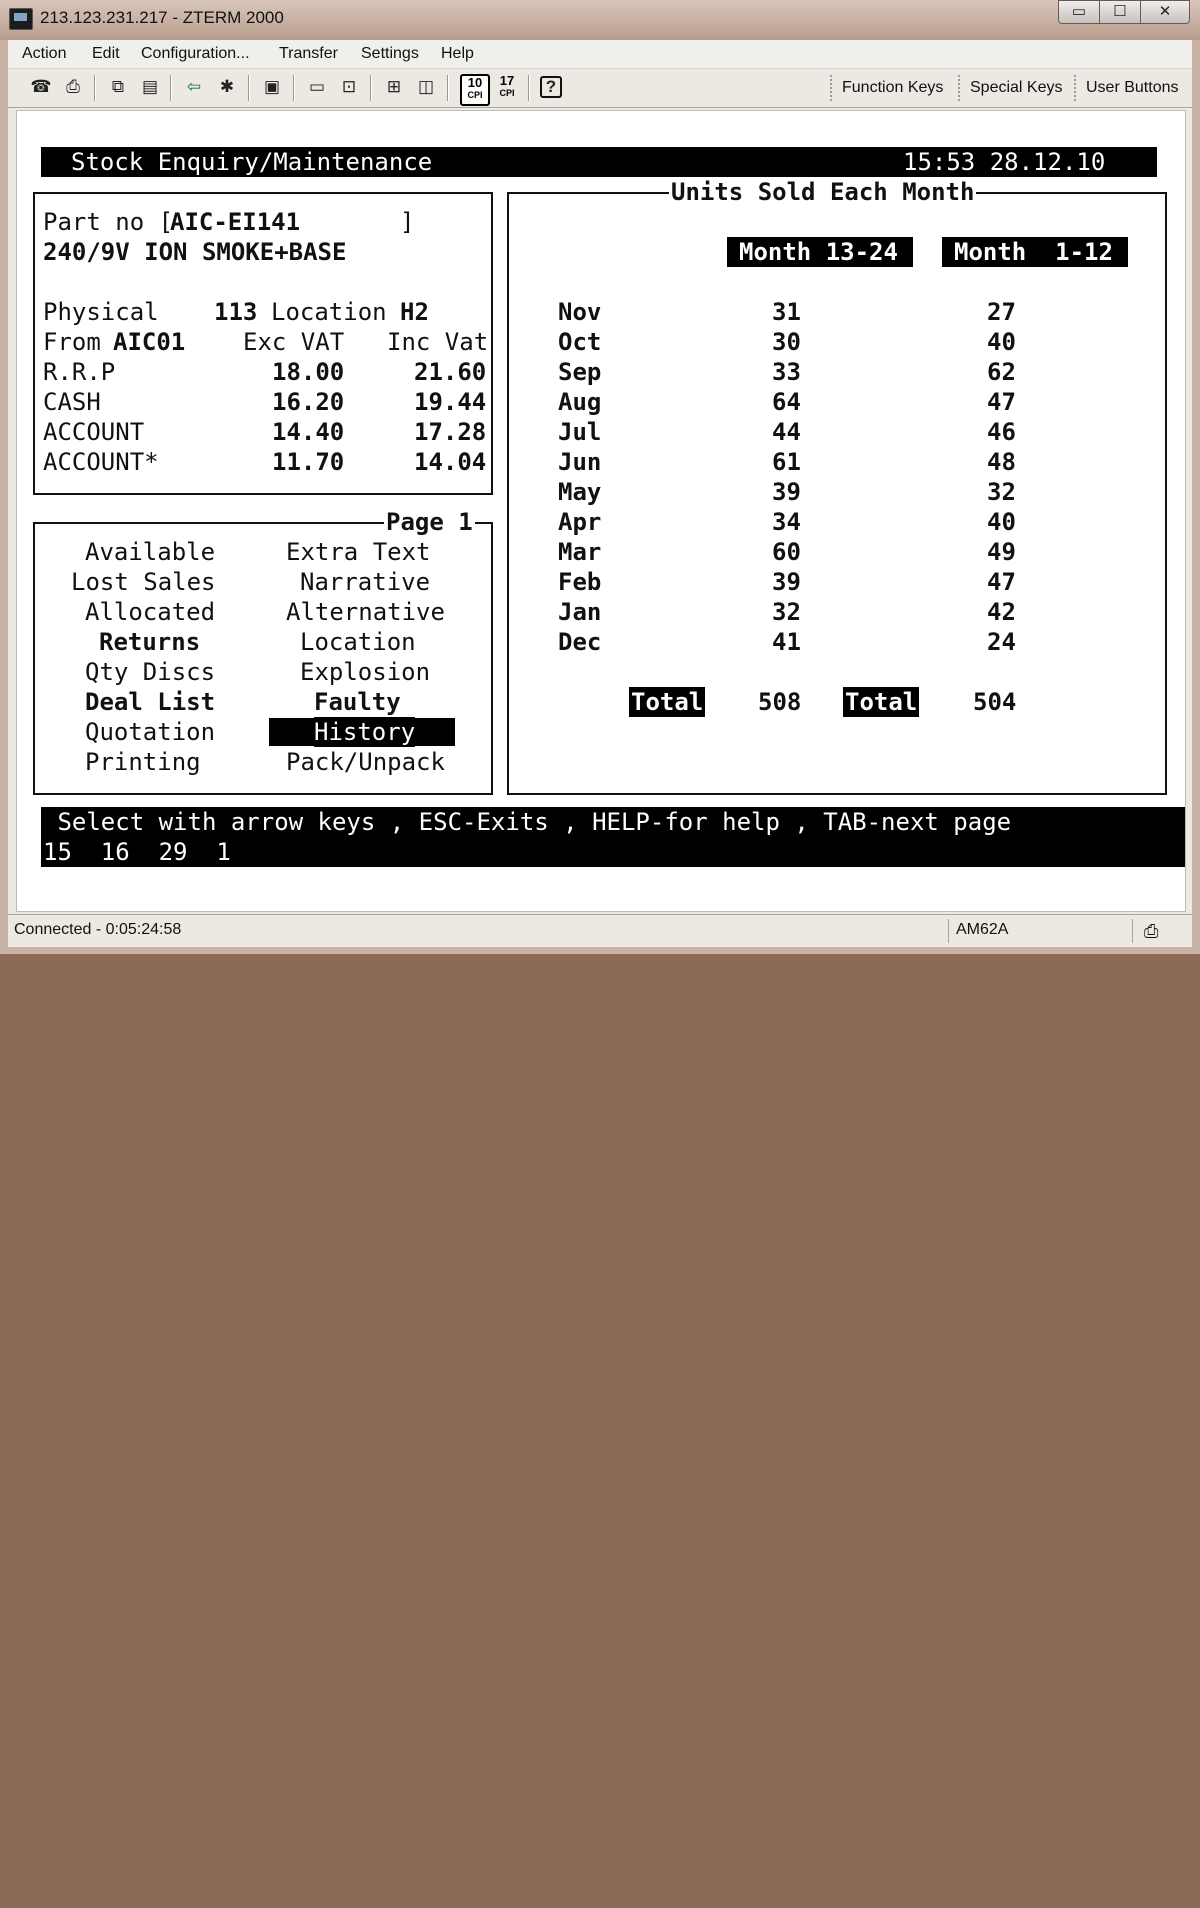  I want to click on window-icon: ◫, so click(426, 87).